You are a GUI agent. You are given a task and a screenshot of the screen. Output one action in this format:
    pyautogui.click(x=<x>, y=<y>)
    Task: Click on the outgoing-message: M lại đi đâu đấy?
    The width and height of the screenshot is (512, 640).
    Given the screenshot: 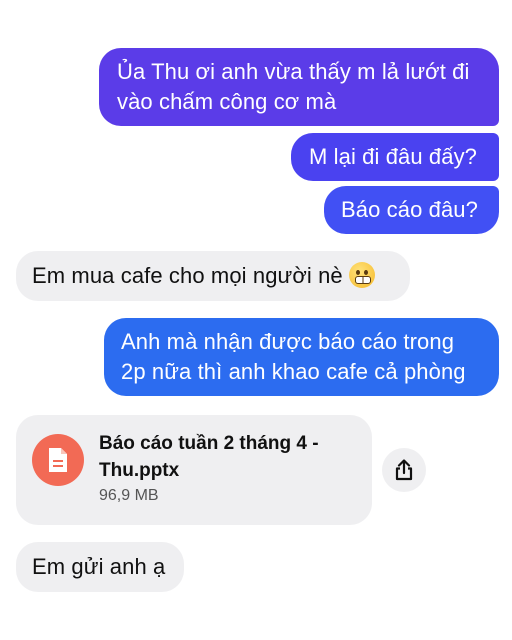 What is the action you would take?
    pyautogui.click(x=395, y=157)
    